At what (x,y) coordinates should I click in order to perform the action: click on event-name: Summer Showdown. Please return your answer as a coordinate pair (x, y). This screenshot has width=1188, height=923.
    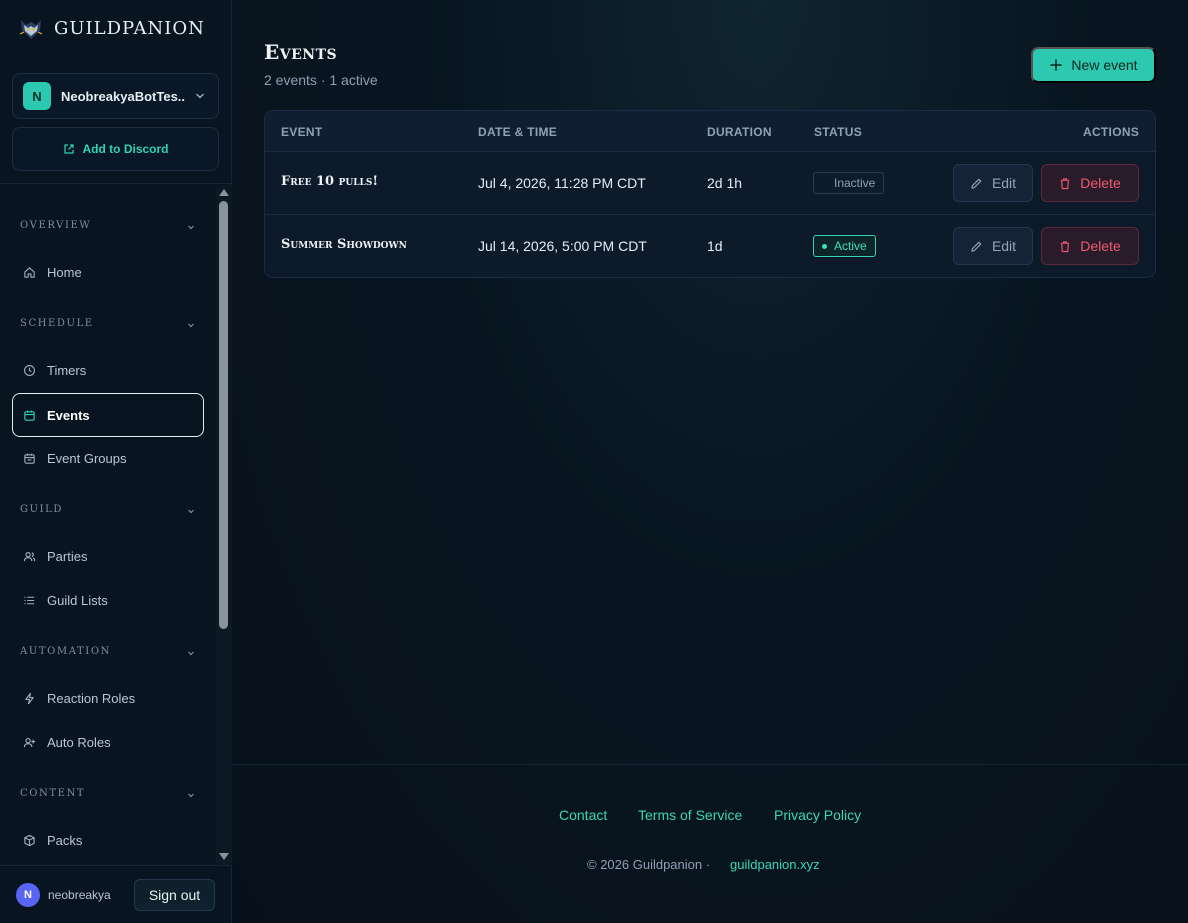
    Looking at the image, I should click on (344, 244).